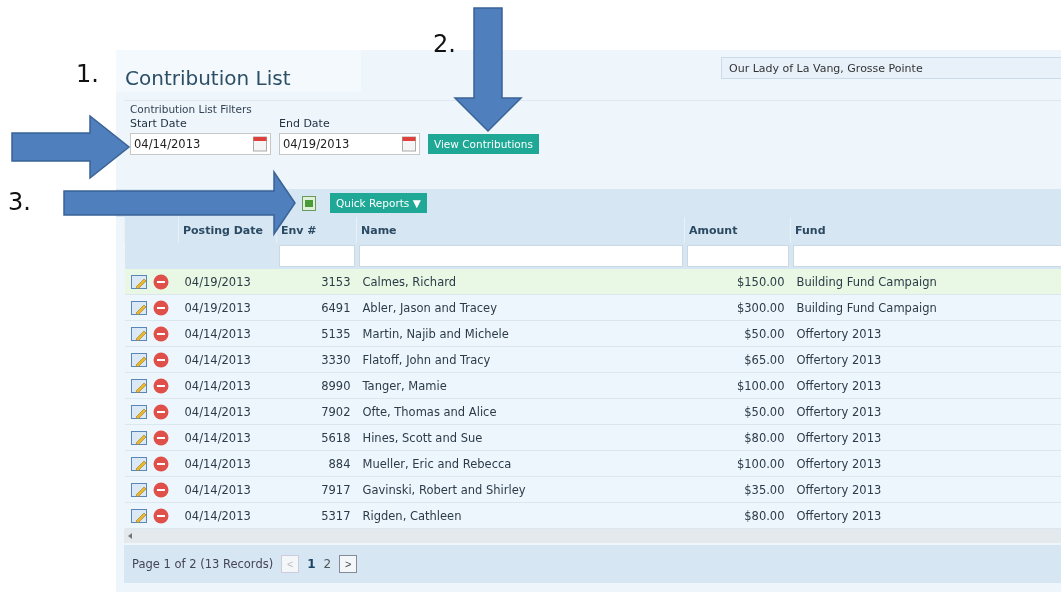 The height and width of the screenshot is (592, 1061). I want to click on step-number: 3., so click(19, 202).